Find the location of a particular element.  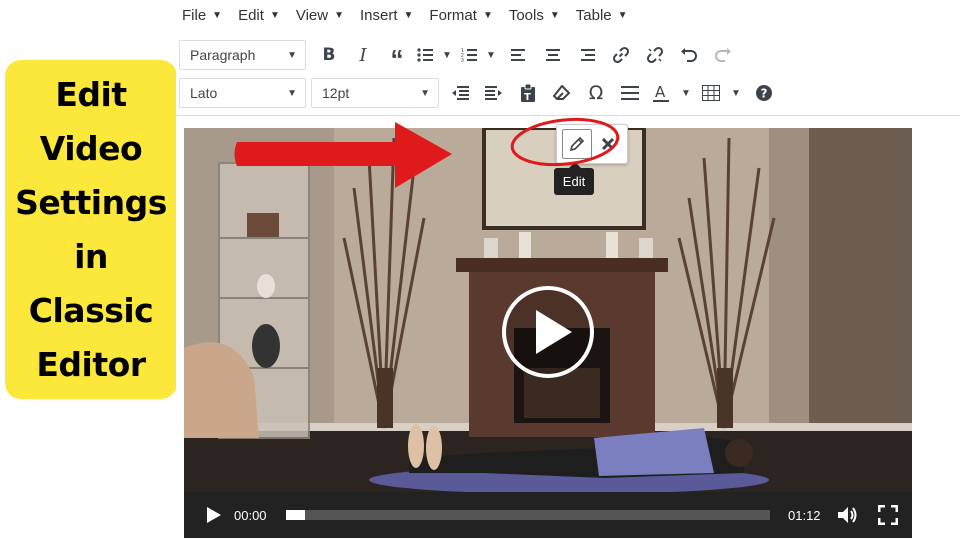

help-icon: ? is located at coordinates (764, 93).